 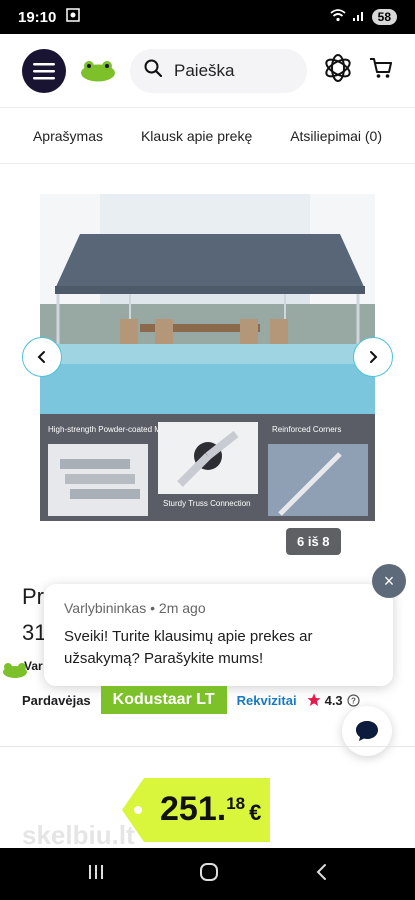 What do you see at coordinates (56, 700) in the screenshot?
I see `seller-label: Pardavėjas` at bounding box center [56, 700].